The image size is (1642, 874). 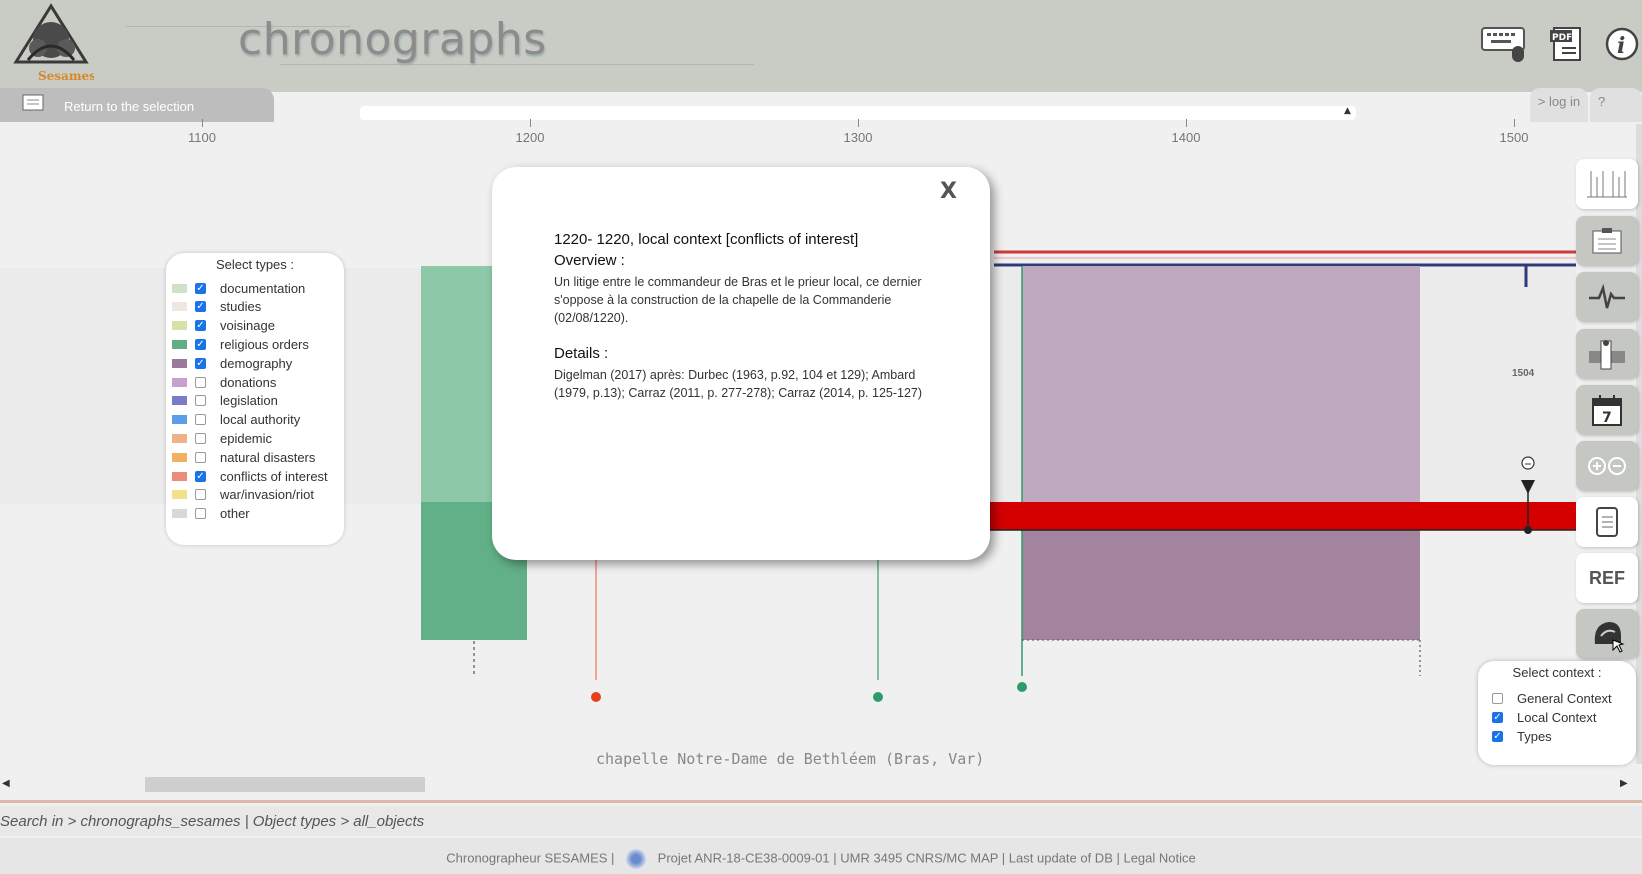 What do you see at coordinates (235, 514) in the screenshot?
I see `type-label: other` at bounding box center [235, 514].